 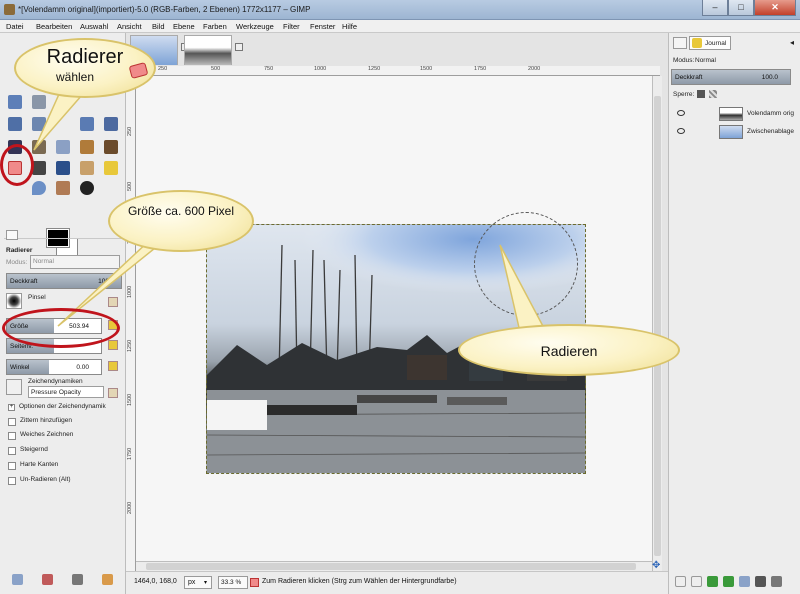 I want to click on callout-erase: Radieren, so click(x=569, y=350).